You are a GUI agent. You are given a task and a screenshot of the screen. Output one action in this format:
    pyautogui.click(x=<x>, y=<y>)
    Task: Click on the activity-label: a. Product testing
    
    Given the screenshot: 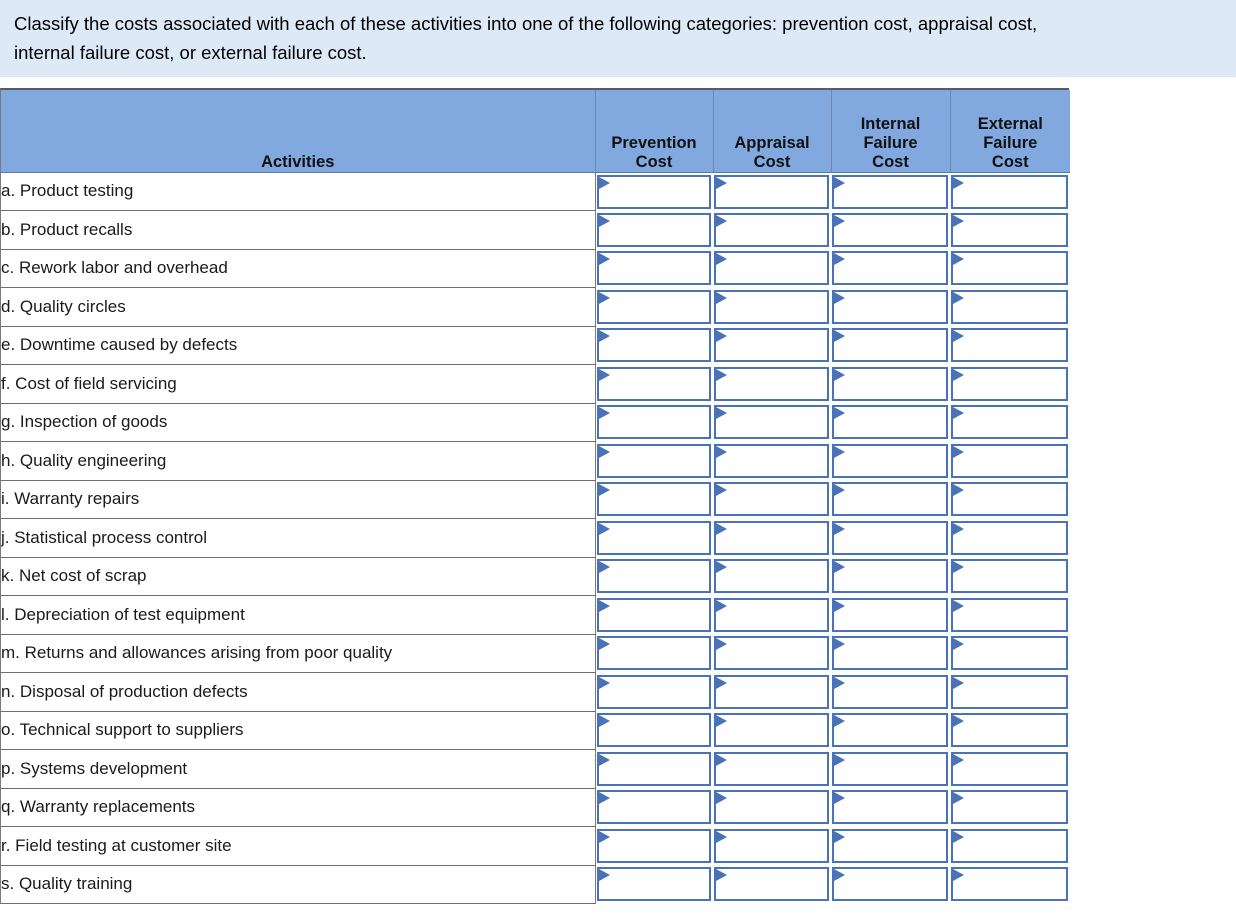 What is the action you would take?
    pyautogui.click(x=298, y=191)
    